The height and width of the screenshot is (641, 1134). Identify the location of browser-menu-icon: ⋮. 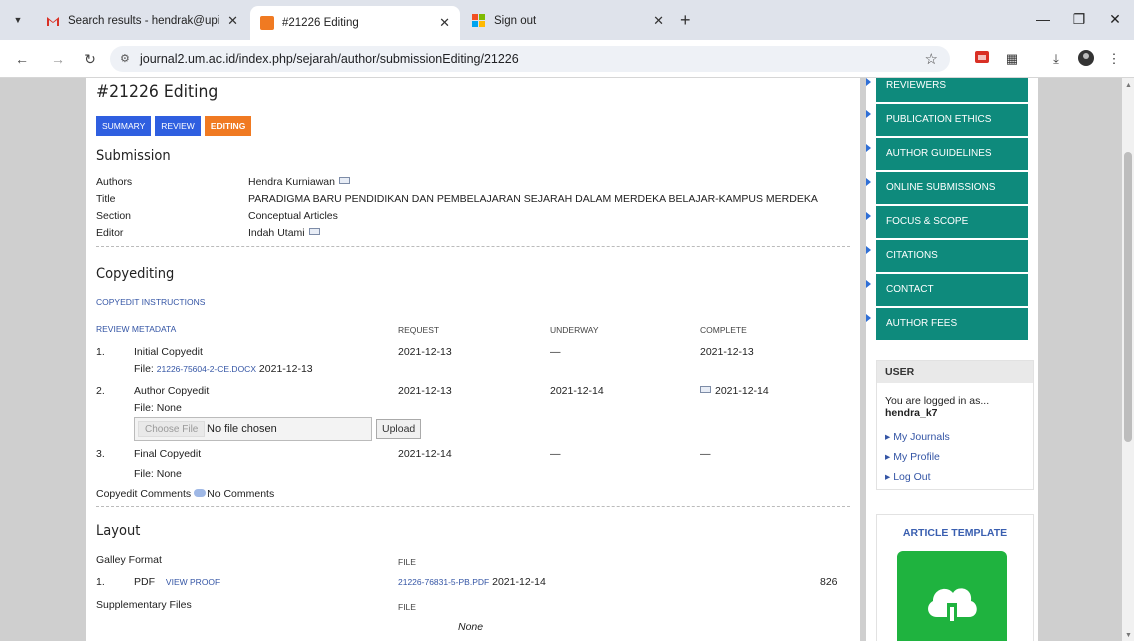
(1114, 59).